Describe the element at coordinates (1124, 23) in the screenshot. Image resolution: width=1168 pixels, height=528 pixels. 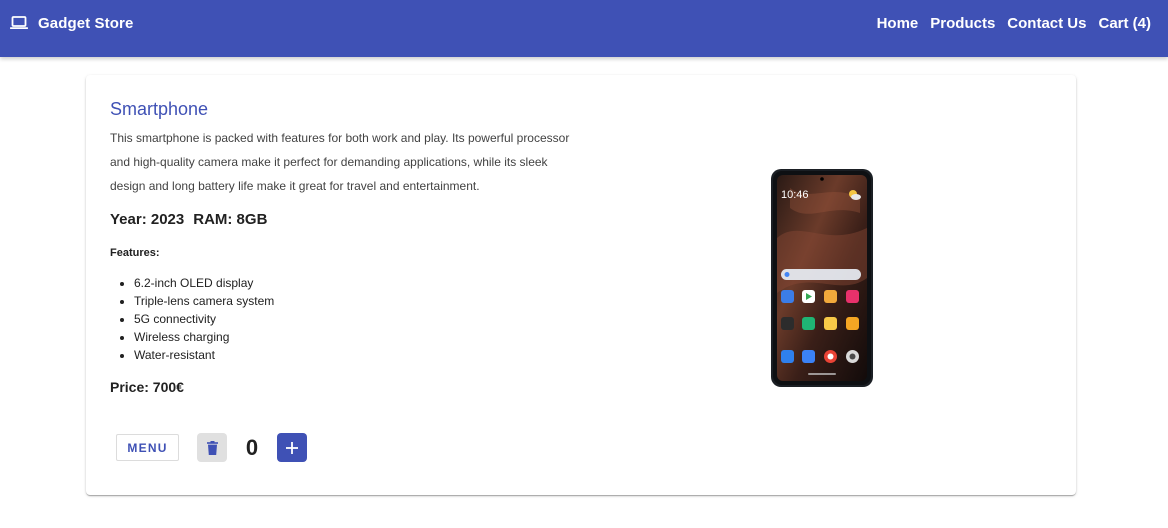
I see `nav-cart: Cart (4)` at that location.